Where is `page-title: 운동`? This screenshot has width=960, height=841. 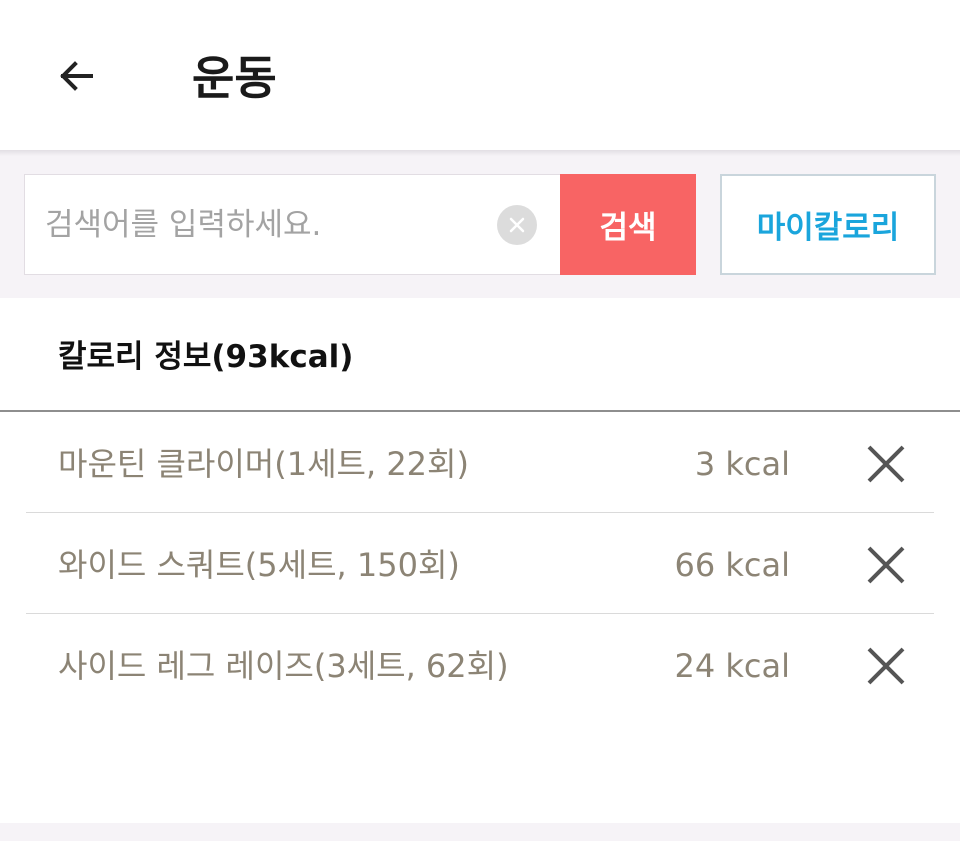
page-title: 운동 is located at coordinates (234, 78).